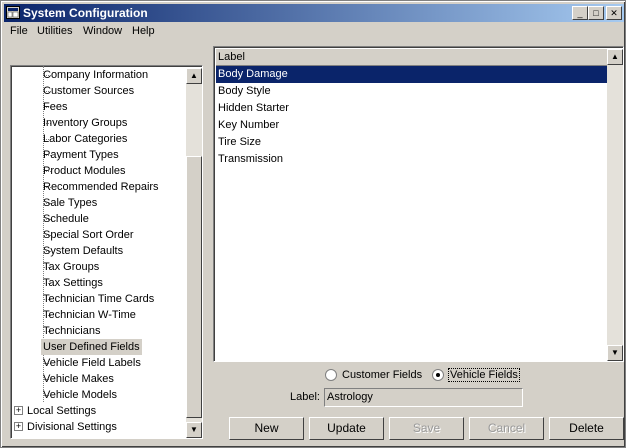 The image size is (626, 448). Describe the element at coordinates (61, 411) in the screenshot. I see `tree-root-item: Local Settings` at that location.